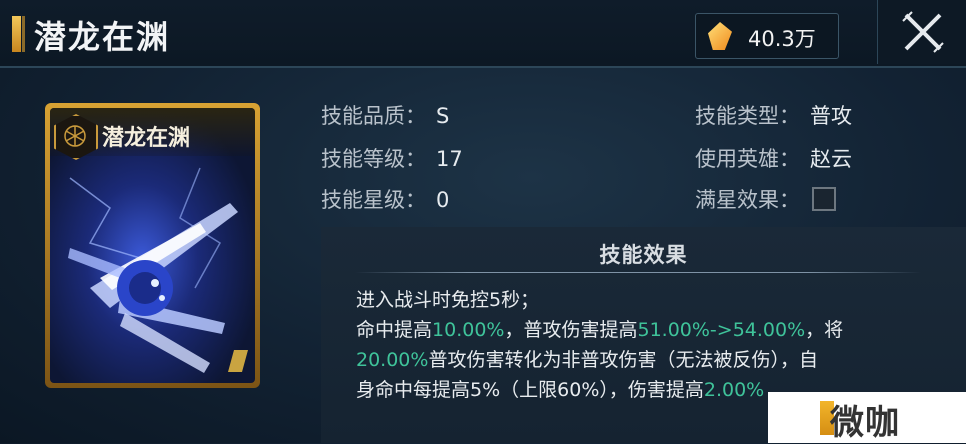 The width and height of the screenshot is (966, 444). Describe the element at coordinates (747, 116) in the screenshot. I see `info-label: 技能类型：` at that location.